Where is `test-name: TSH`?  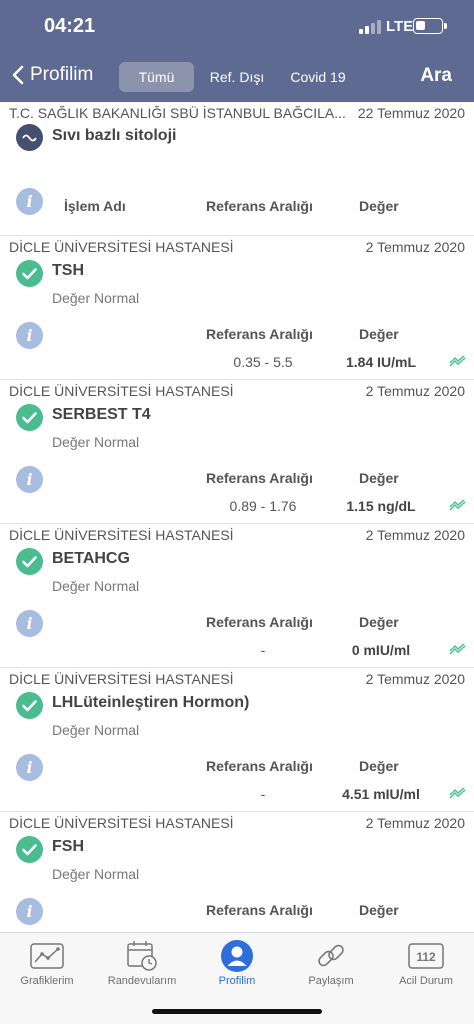 test-name: TSH is located at coordinates (68, 270).